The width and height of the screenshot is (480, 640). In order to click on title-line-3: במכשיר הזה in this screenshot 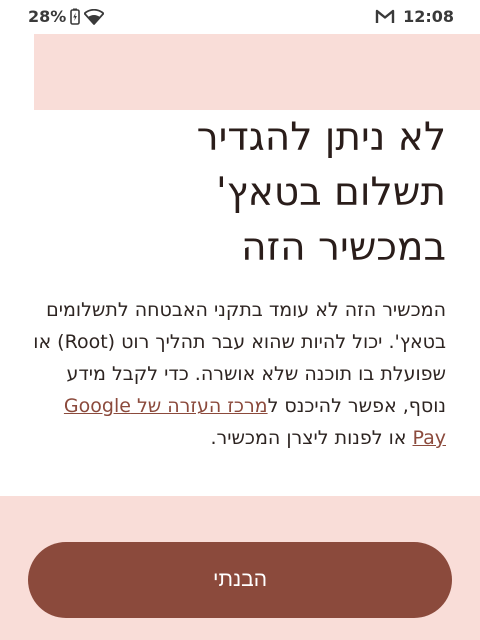, I will do `click(343, 247)`.